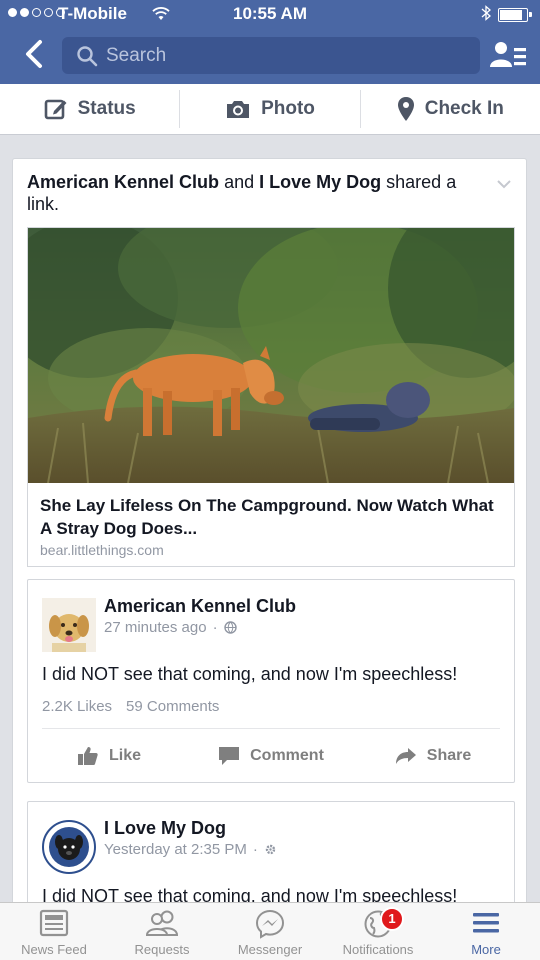 The width and height of the screenshot is (540, 960). What do you see at coordinates (287, 755) in the screenshot?
I see `comment-label: Comment` at bounding box center [287, 755].